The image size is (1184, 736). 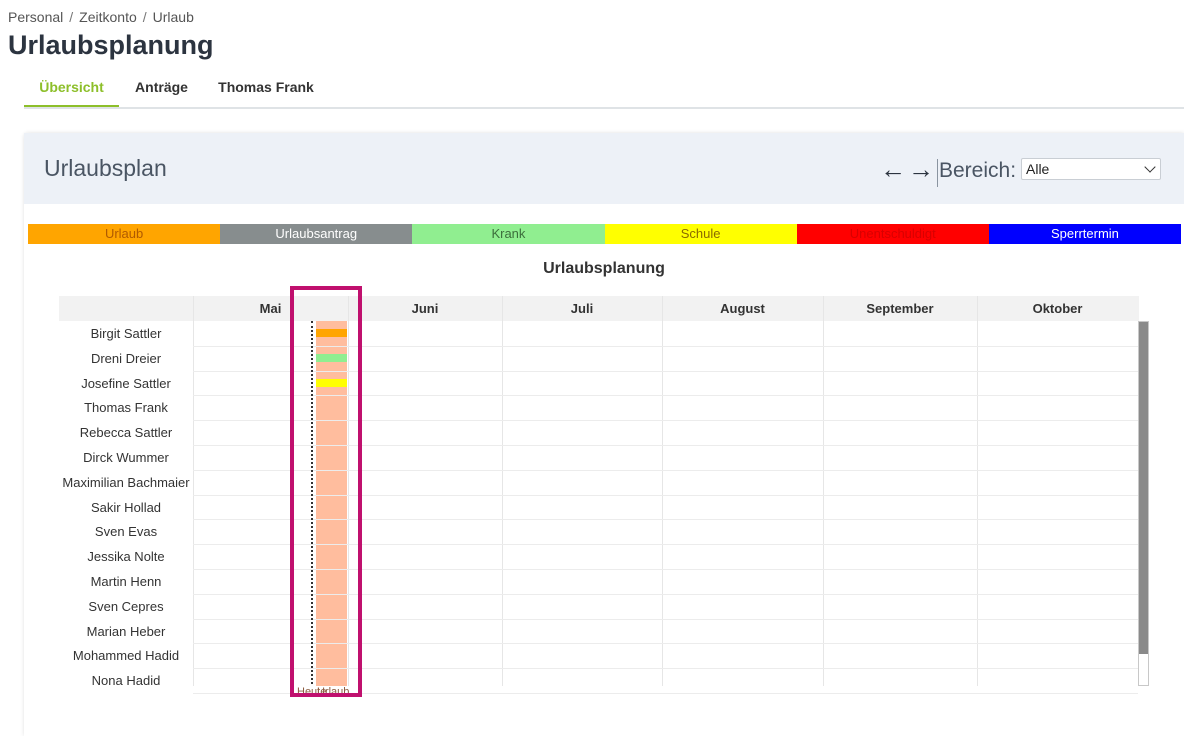 What do you see at coordinates (126, 407) in the screenshot?
I see `employee-name: Thomas Frank` at bounding box center [126, 407].